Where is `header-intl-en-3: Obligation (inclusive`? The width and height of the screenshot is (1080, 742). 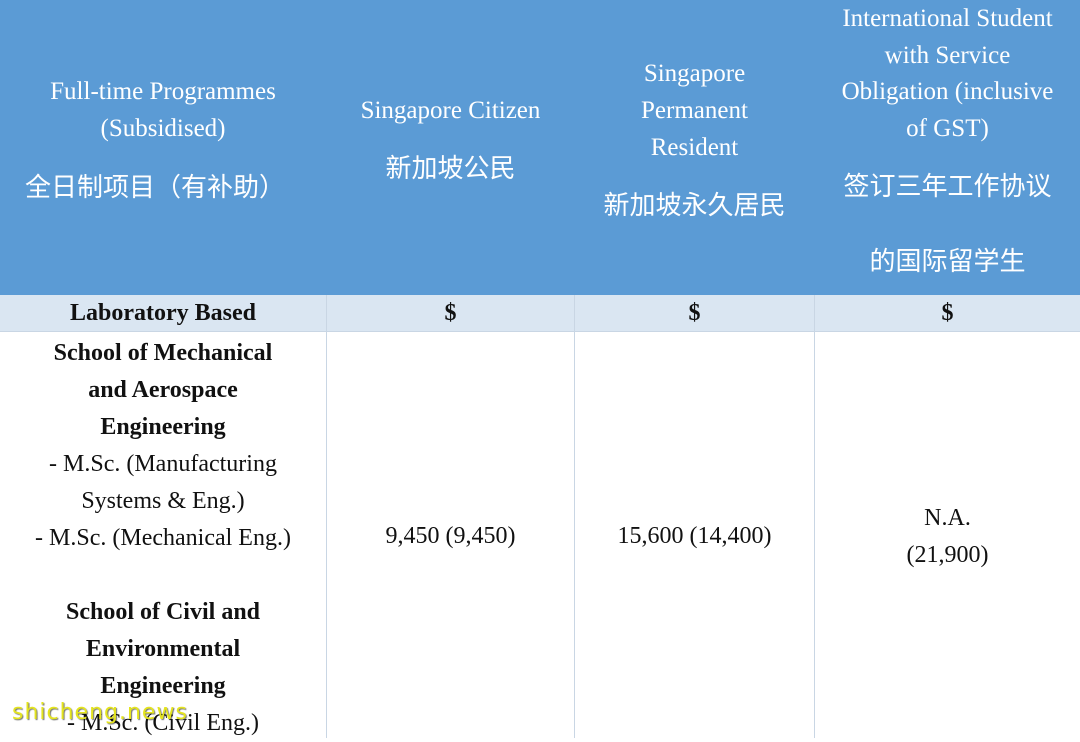 header-intl-en-3: Obligation (inclusive is located at coordinates (947, 91).